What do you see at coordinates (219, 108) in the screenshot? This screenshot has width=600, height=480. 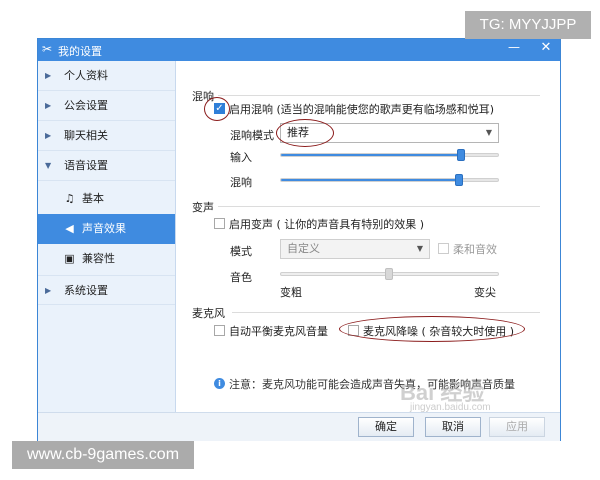 I see `reverb-enable-checkbox: ✓` at bounding box center [219, 108].